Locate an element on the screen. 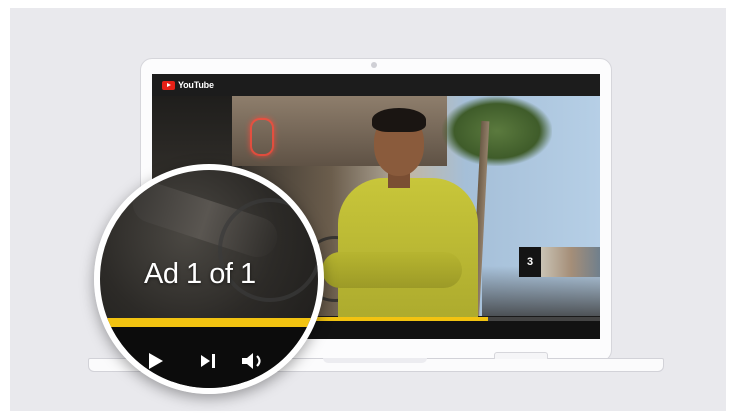  person is located at coordinates (400, 222).